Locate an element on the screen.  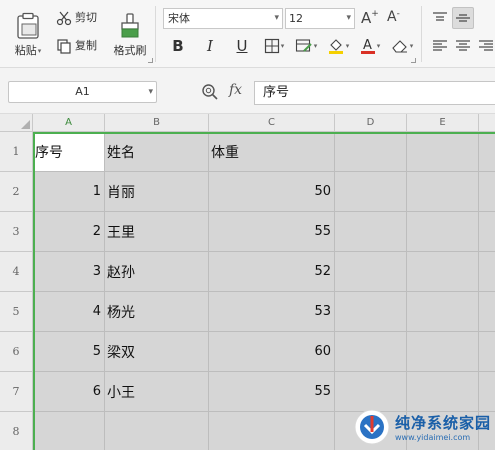
align-right-icon is located at coordinates (486, 45).